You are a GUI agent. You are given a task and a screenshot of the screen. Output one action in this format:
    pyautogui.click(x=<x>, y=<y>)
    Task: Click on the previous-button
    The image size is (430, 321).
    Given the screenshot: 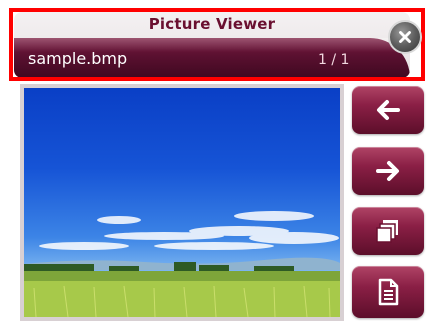 What is the action you would take?
    pyautogui.click(x=388, y=110)
    